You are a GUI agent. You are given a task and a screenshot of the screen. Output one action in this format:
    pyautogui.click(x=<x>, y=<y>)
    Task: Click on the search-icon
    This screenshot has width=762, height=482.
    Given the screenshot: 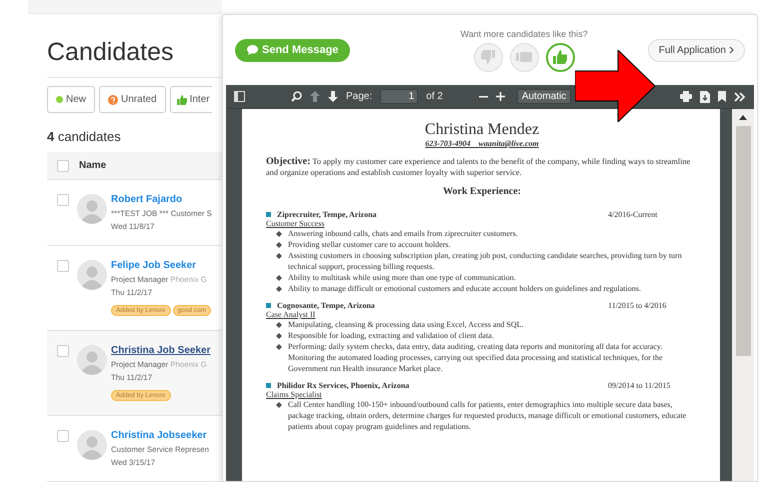 What is the action you would take?
    pyautogui.click(x=296, y=96)
    